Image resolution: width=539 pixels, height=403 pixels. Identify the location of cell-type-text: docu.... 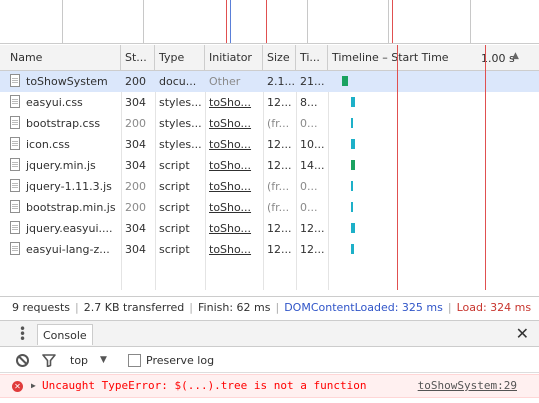
(178, 81).